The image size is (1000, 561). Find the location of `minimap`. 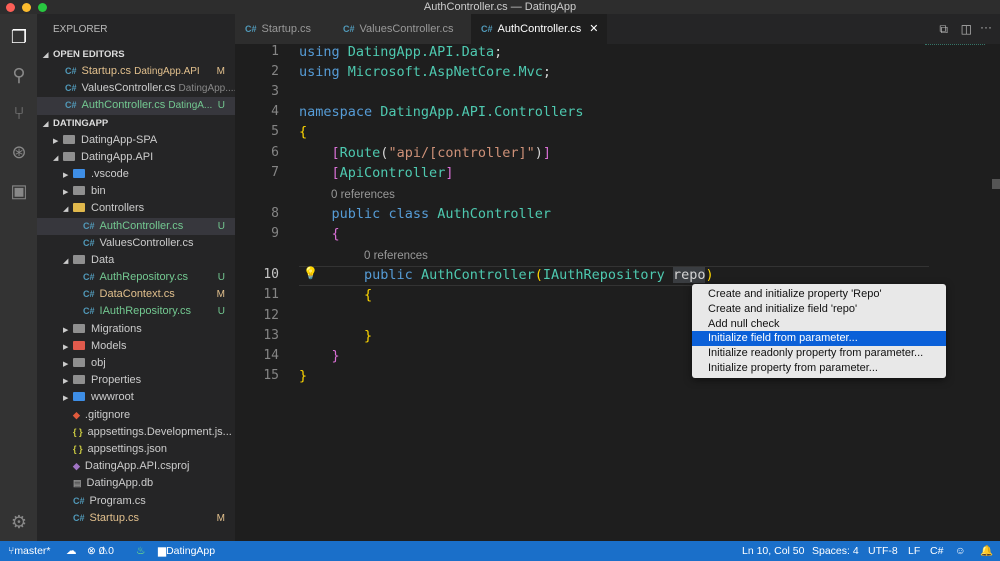

minimap is located at coordinates (955, 54).